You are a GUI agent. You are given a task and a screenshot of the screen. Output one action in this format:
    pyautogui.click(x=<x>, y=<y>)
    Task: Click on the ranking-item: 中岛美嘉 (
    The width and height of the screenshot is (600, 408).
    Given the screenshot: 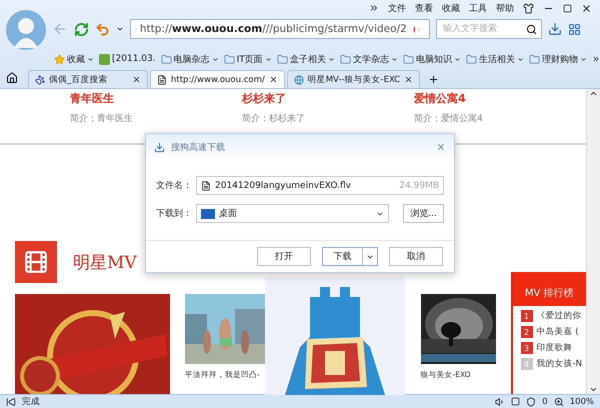 What is the action you would take?
    pyautogui.click(x=557, y=332)
    